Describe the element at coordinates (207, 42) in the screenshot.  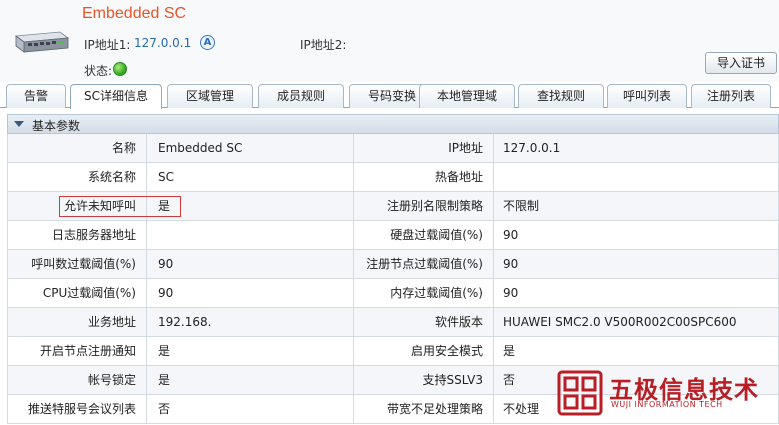
I see `active-badge-icon: A` at that location.